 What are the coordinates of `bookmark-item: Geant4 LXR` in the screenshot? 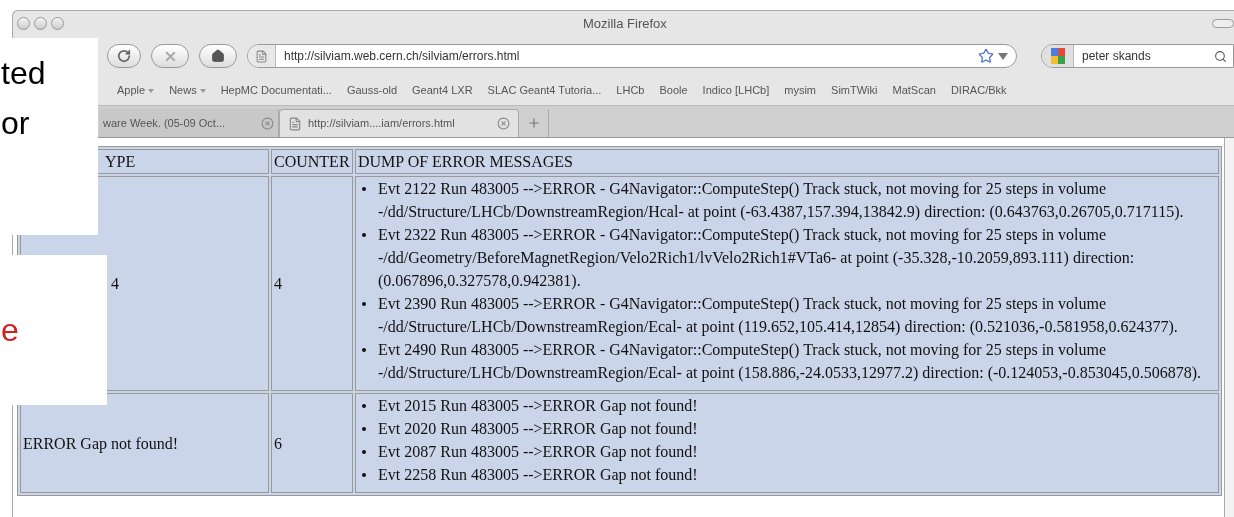 It's located at (442, 90).